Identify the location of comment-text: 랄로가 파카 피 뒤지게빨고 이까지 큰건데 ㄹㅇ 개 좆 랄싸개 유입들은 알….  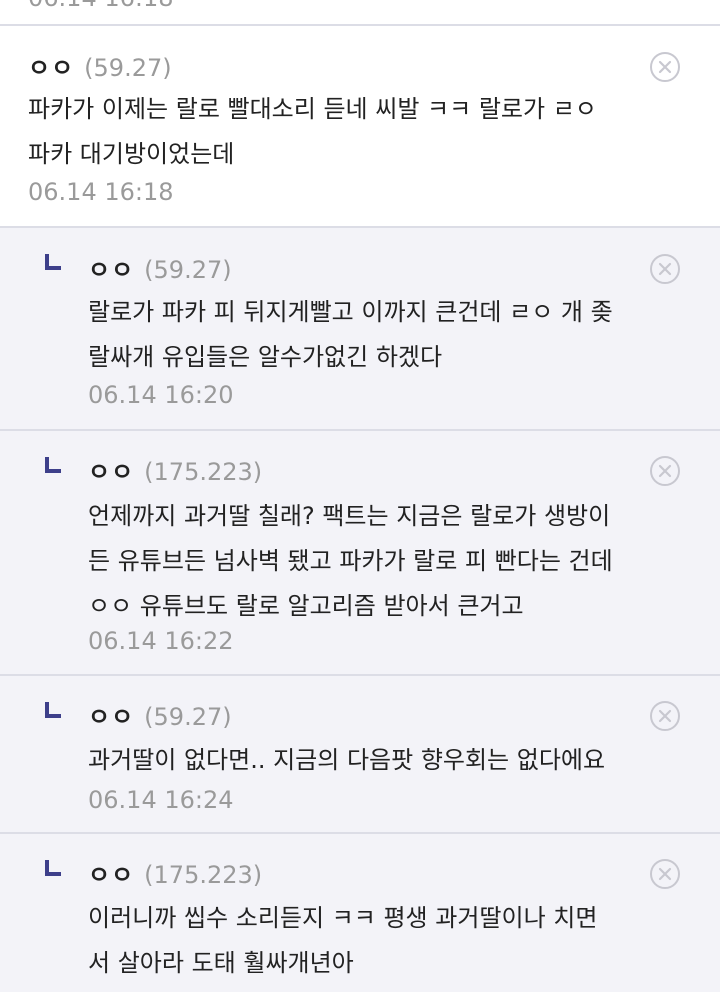
(350, 335).